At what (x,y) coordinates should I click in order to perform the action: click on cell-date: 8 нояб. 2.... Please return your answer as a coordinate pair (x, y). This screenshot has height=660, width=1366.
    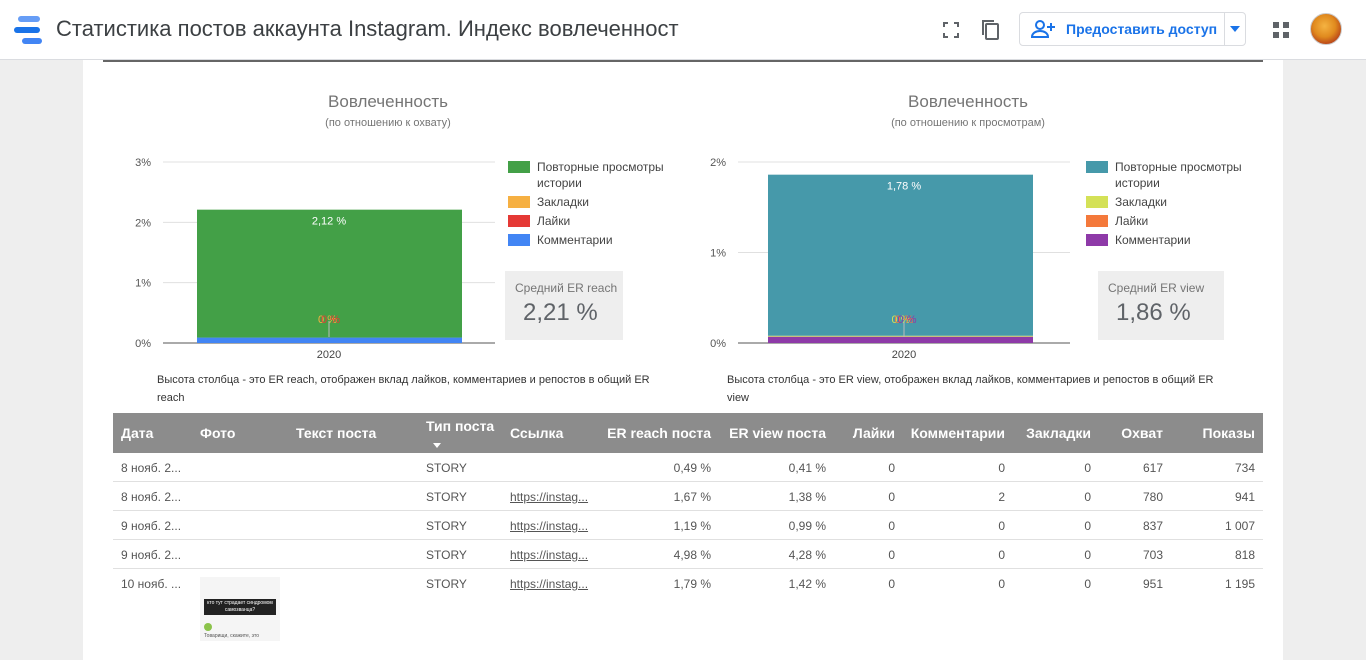
    Looking at the image, I should click on (151, 468).